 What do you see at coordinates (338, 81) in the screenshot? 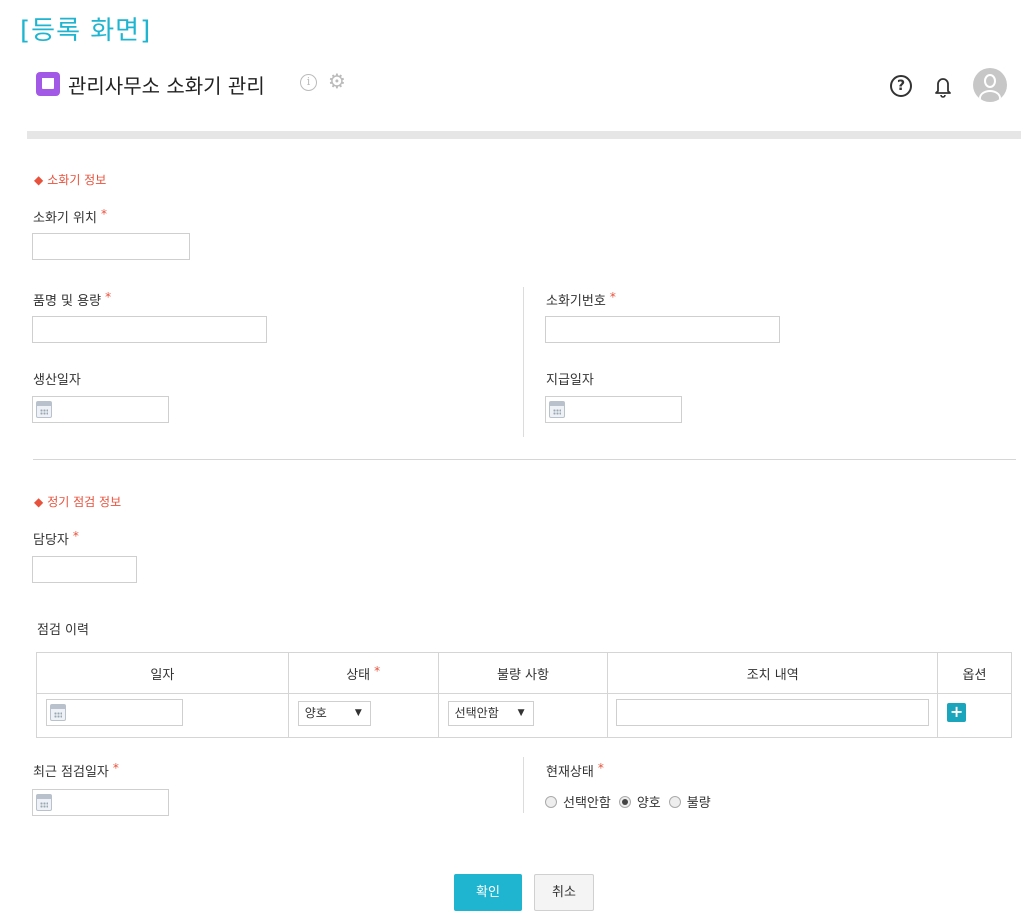
I see `gear-icon: ⚙` at bounding box center [338, 81].